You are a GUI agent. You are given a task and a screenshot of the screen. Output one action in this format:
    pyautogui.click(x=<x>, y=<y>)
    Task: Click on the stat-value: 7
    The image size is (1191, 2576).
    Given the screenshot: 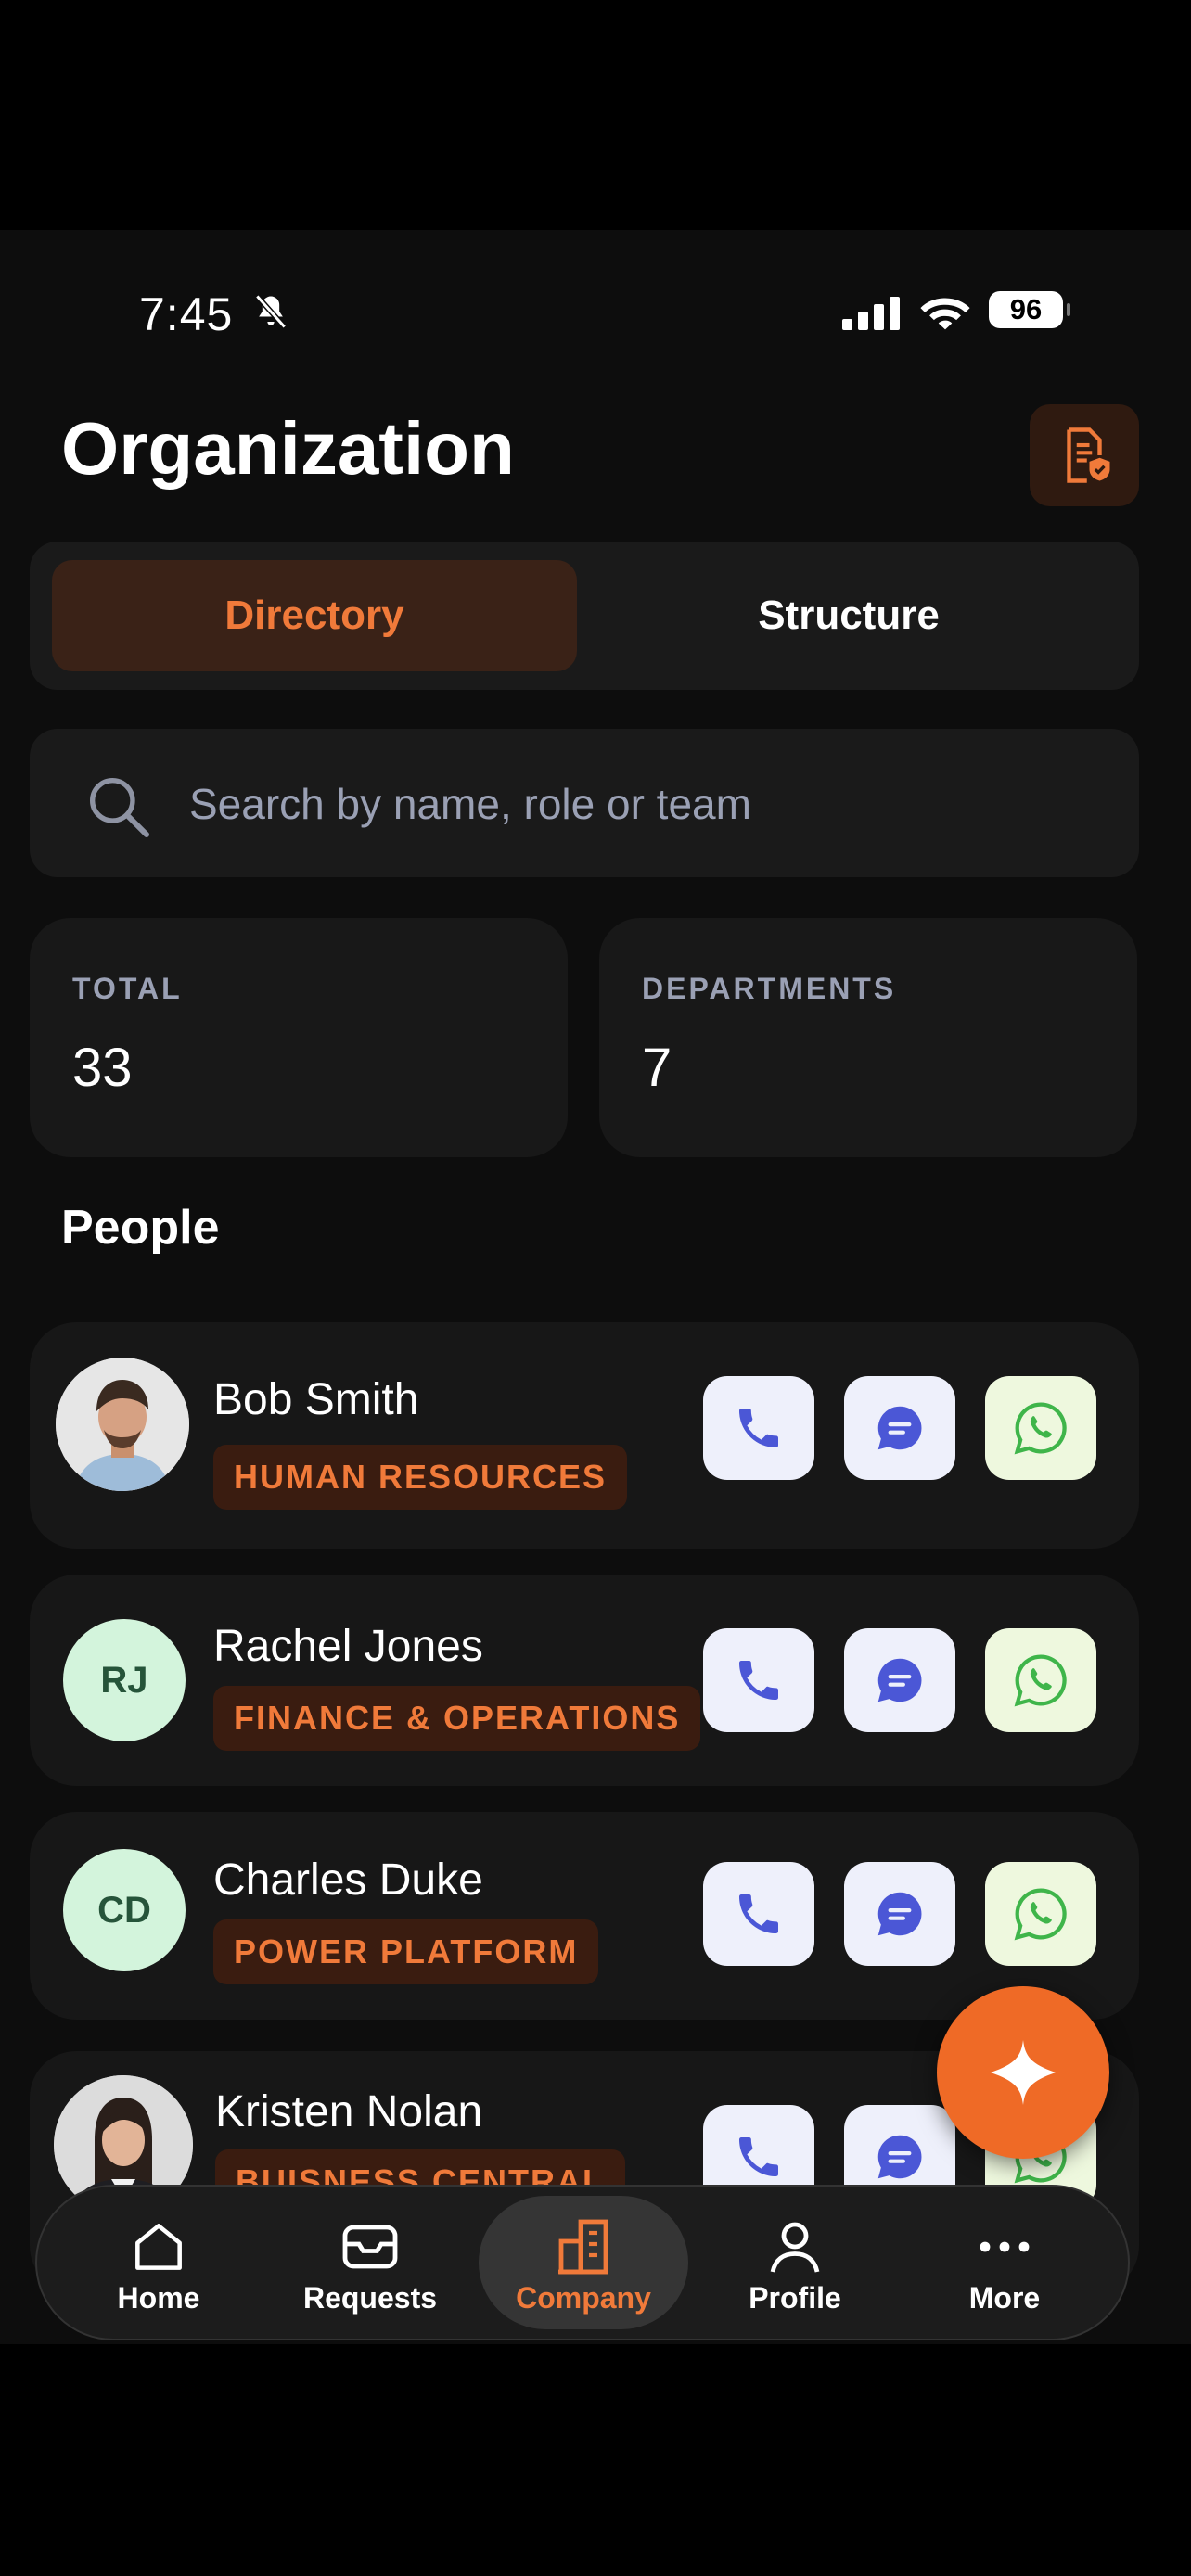 What is the action you would take?
    pyautogui.click(x=657, y=1068)
    